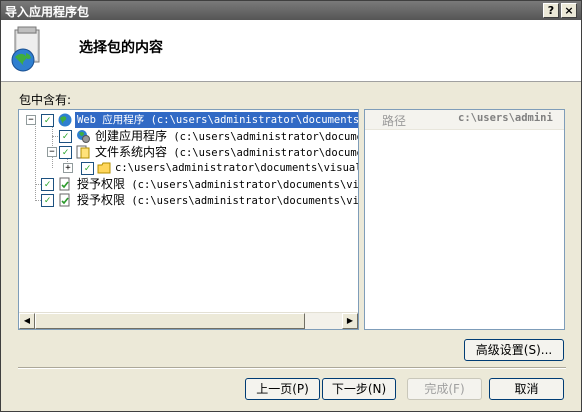 Image resolution: width=582 pixels, height=412 pixels. I want to click on tree-item-path: (c:\users\administrator\document, so click(263, 137).